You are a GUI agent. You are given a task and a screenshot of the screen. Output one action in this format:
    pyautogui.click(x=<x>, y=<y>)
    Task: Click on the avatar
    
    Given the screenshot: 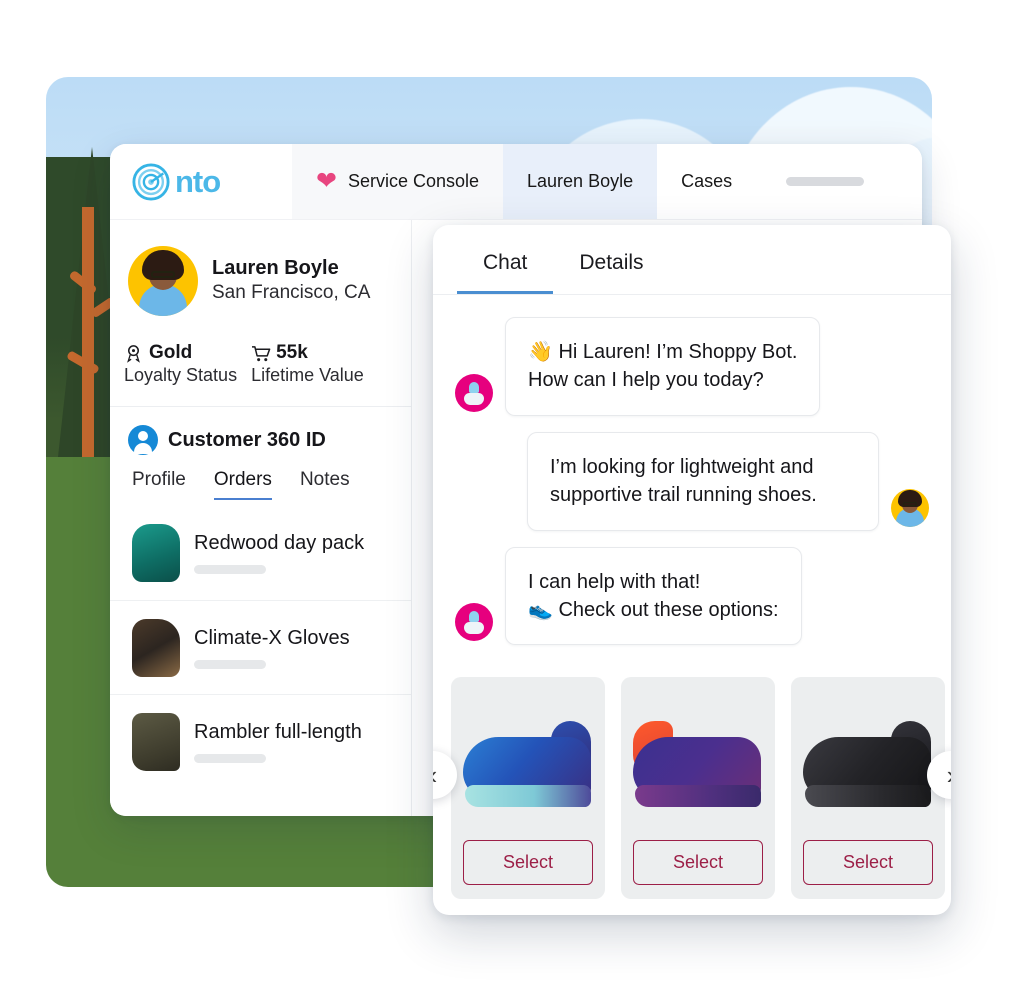 What is the action you would take?
    pyautogui.click(x=163, y=281)
    